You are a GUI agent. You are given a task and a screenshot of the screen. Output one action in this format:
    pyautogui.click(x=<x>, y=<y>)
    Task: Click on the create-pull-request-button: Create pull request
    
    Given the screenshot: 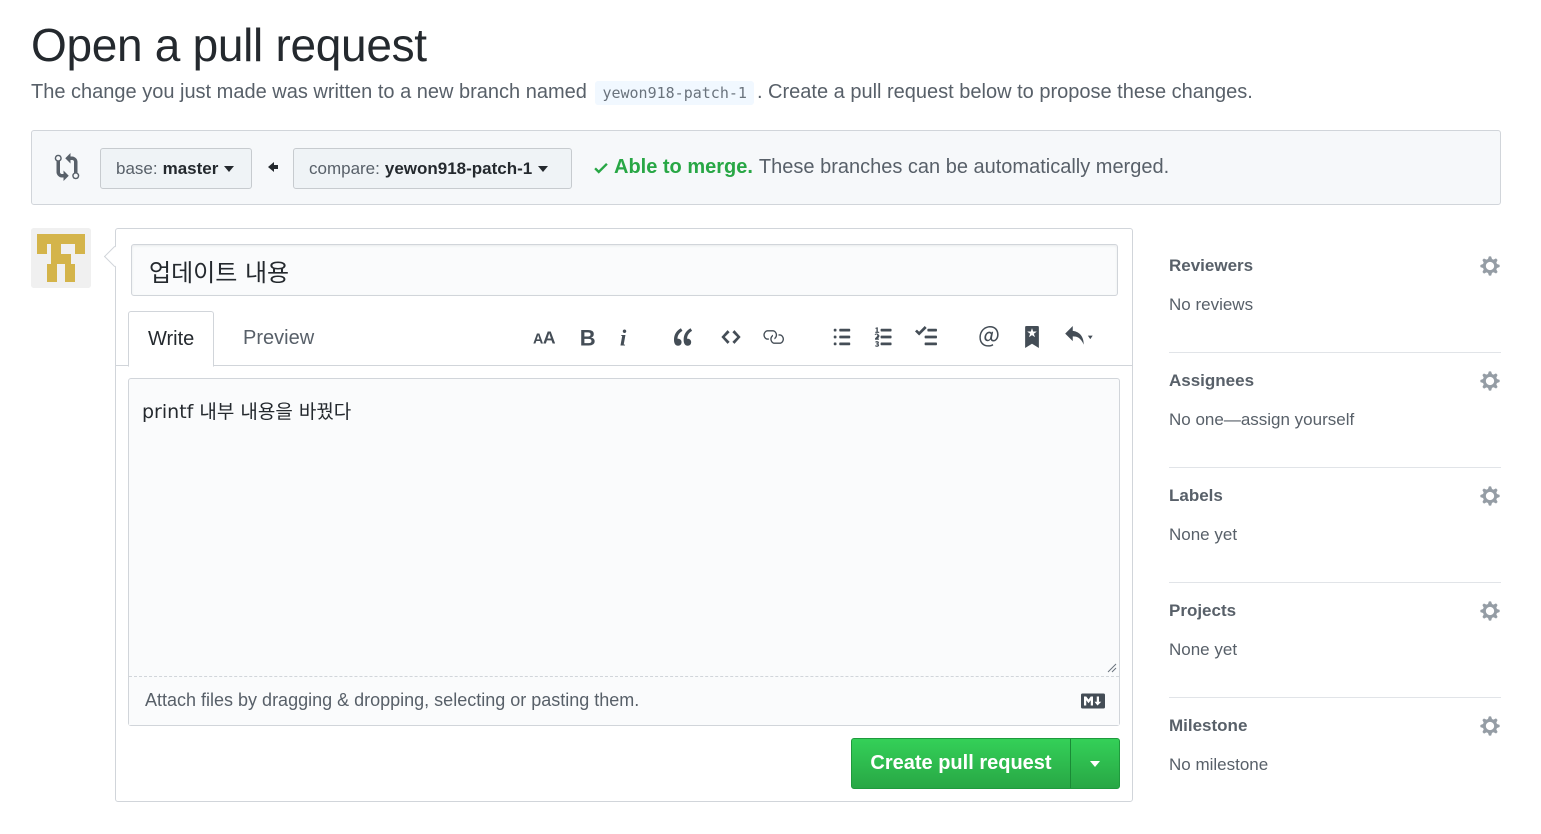 What is the action you would take?
    pyautogui.click(x=985, y=763)
    